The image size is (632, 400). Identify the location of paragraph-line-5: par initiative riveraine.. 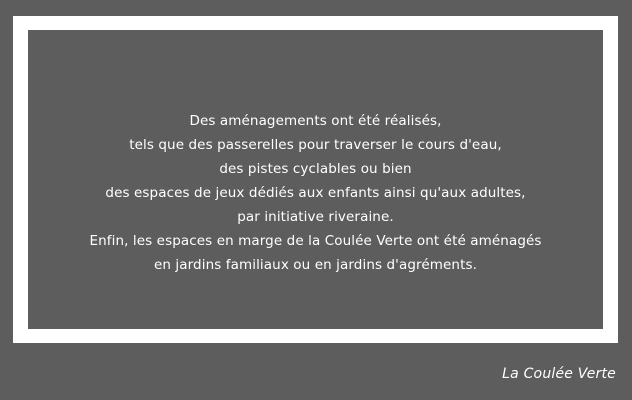
(315, 217).